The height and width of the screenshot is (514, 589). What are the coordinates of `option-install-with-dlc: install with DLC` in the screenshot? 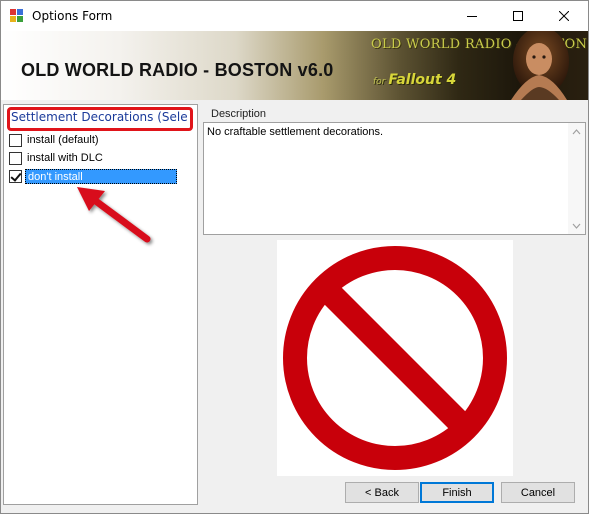 It's located at (57, 158).